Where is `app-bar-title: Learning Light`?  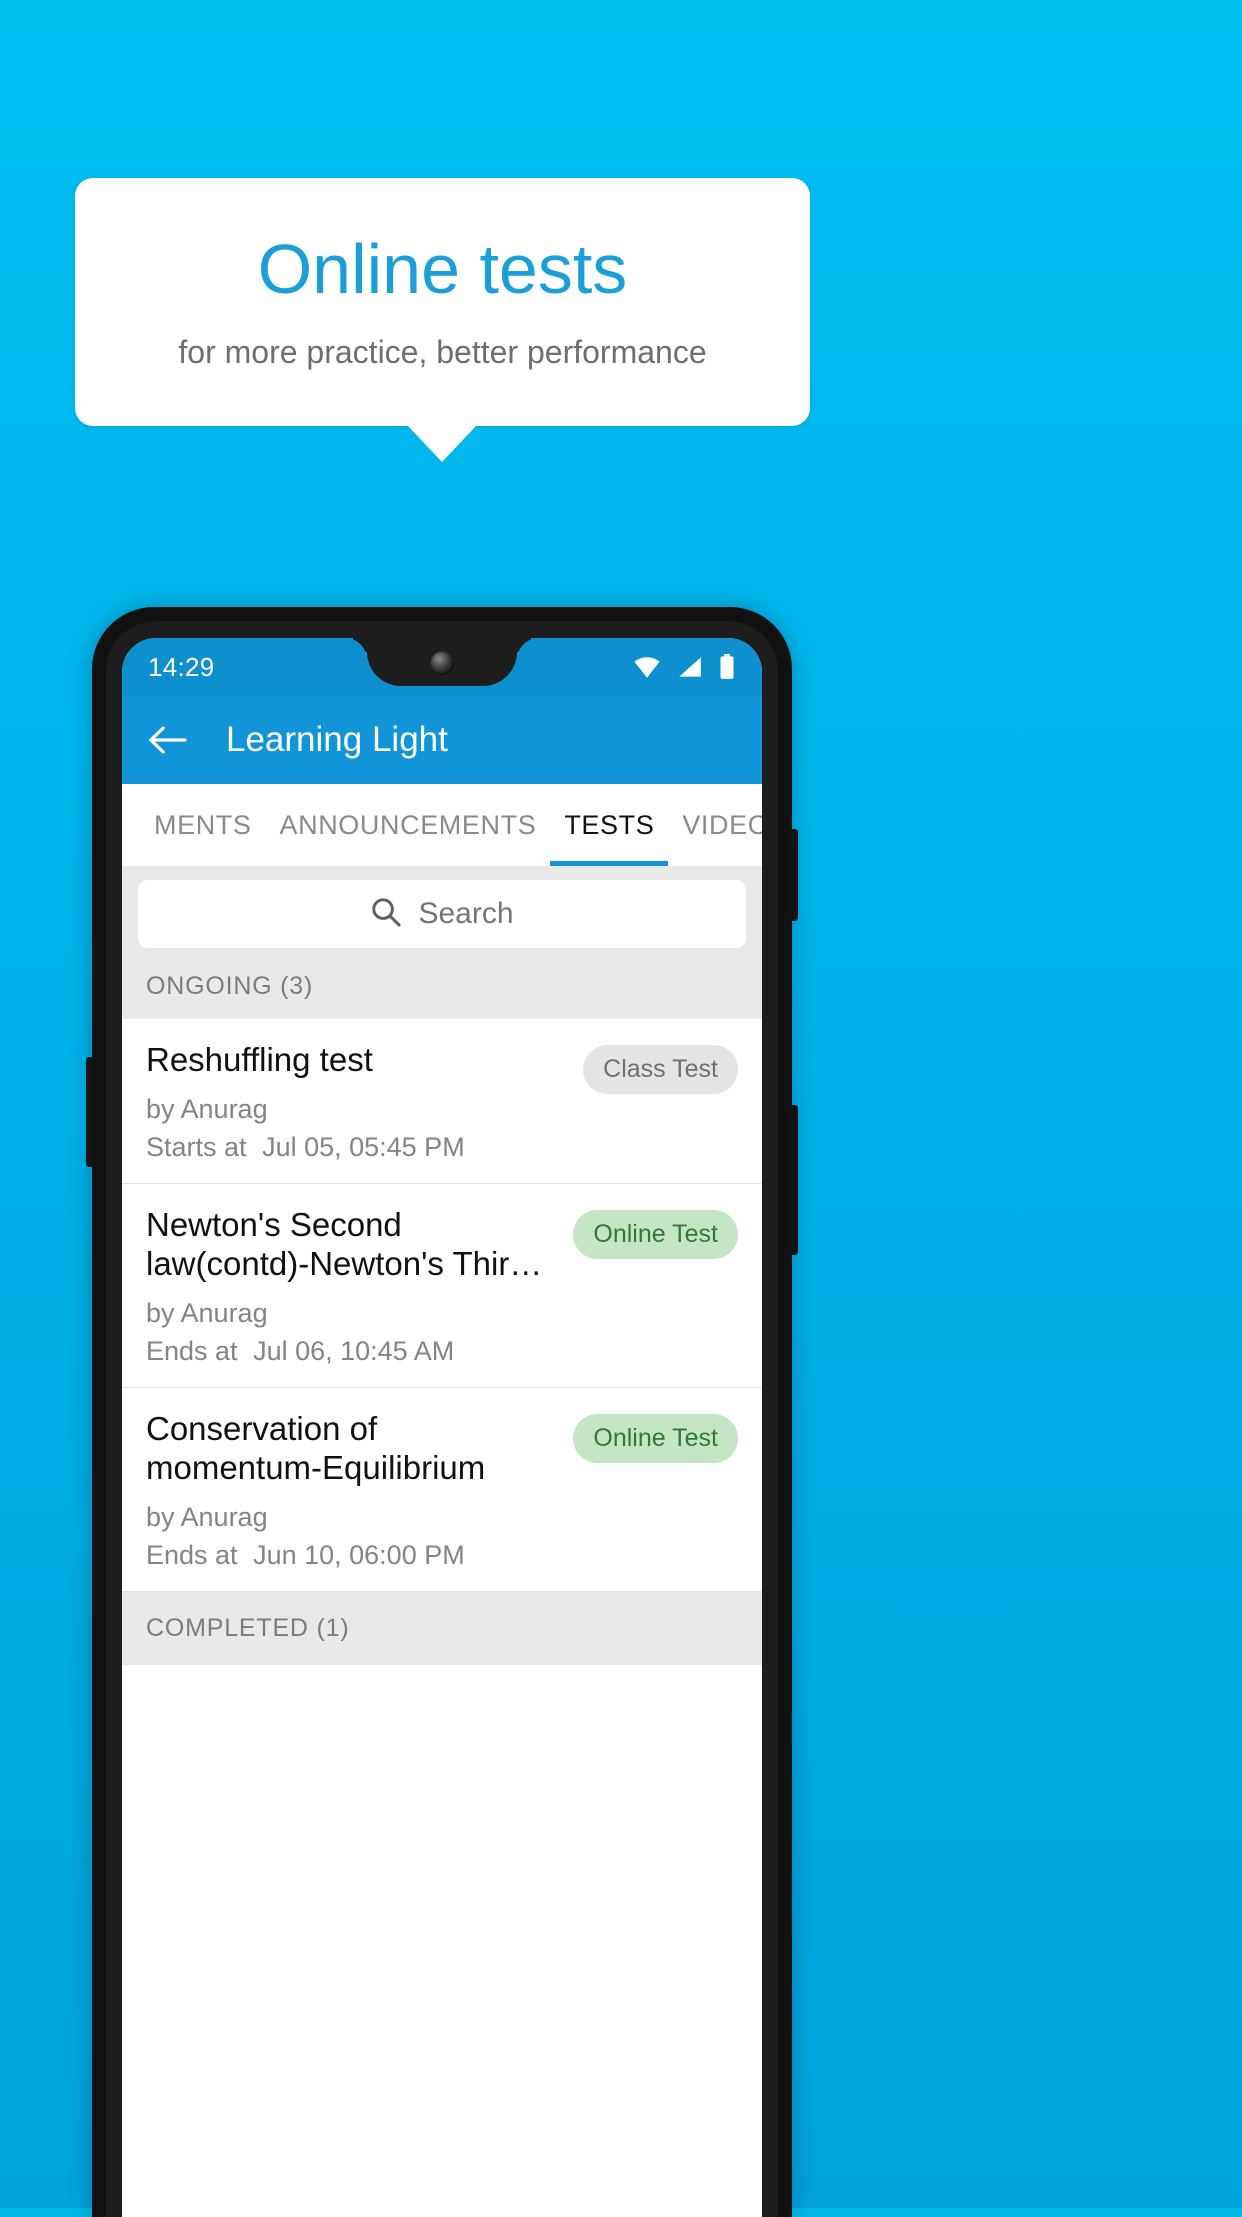 app-bar-title: Learning Light is located at coordinates (337, 739).